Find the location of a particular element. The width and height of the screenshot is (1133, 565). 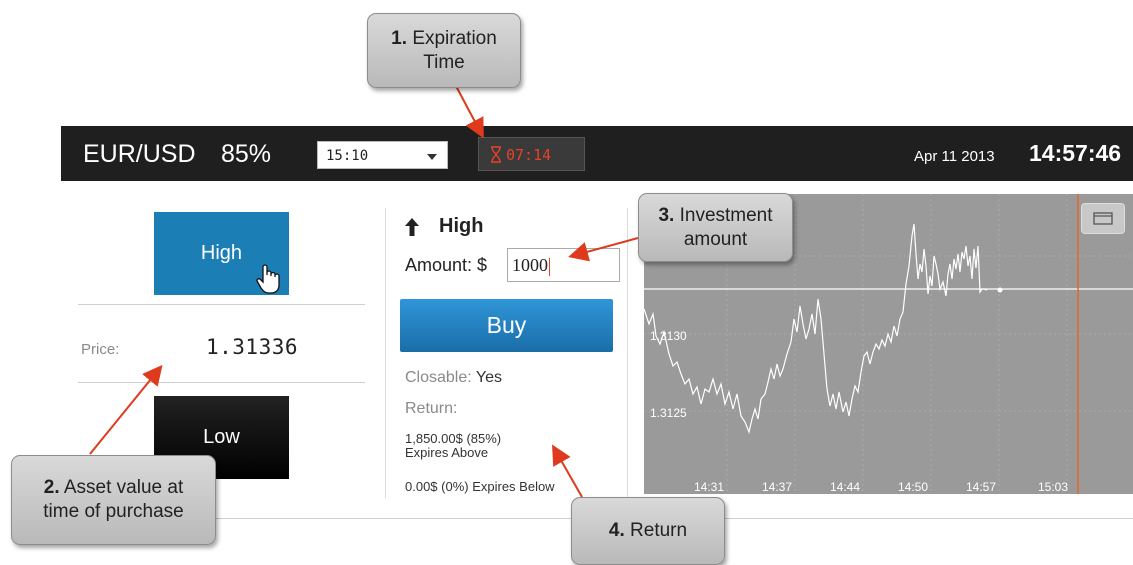

amount-input: 1000 is located at coordinates (563, 265).